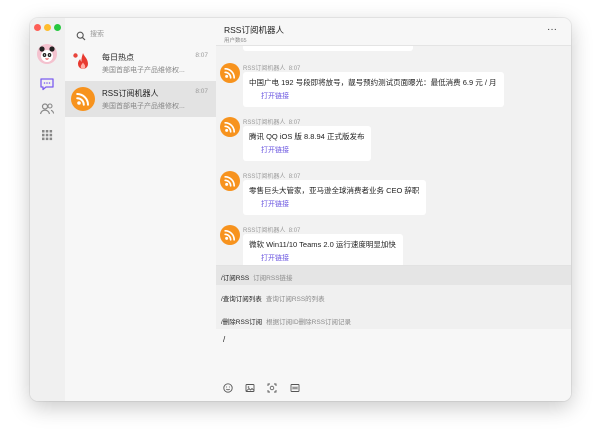 This screenshot has height=439, width=600. What do you see at coordinates (37, 27) in the screenshot?
I see `window-close-button` at bounding box center [37, 27].